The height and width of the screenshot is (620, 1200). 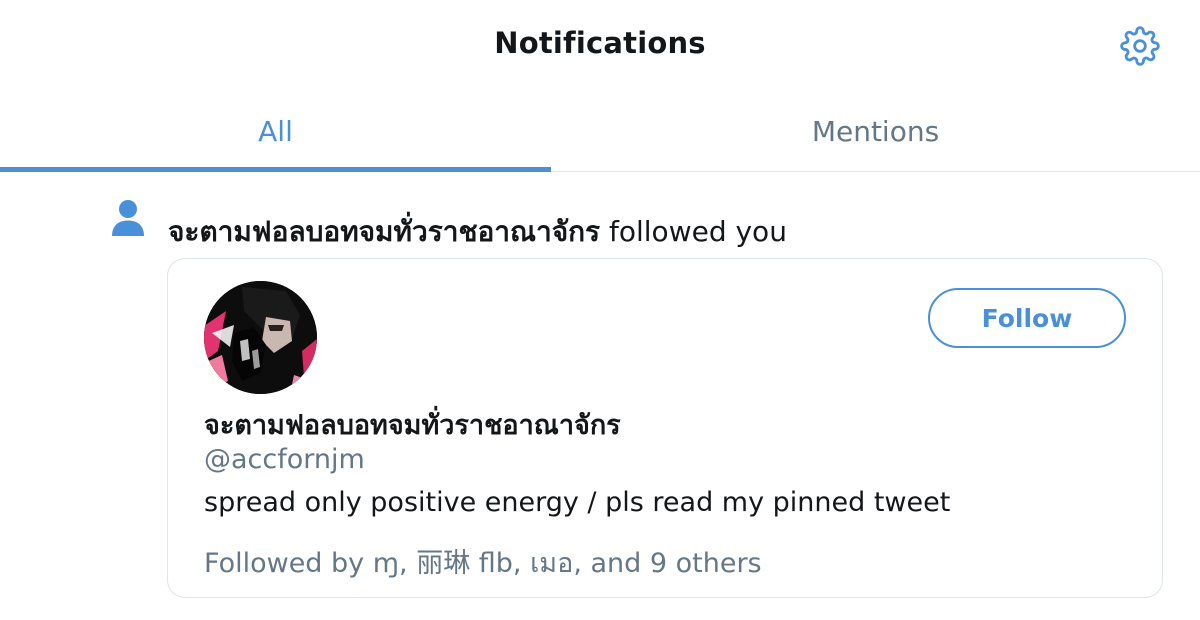 I want to click on page-title: Notifications, so click(x=600, y=43).